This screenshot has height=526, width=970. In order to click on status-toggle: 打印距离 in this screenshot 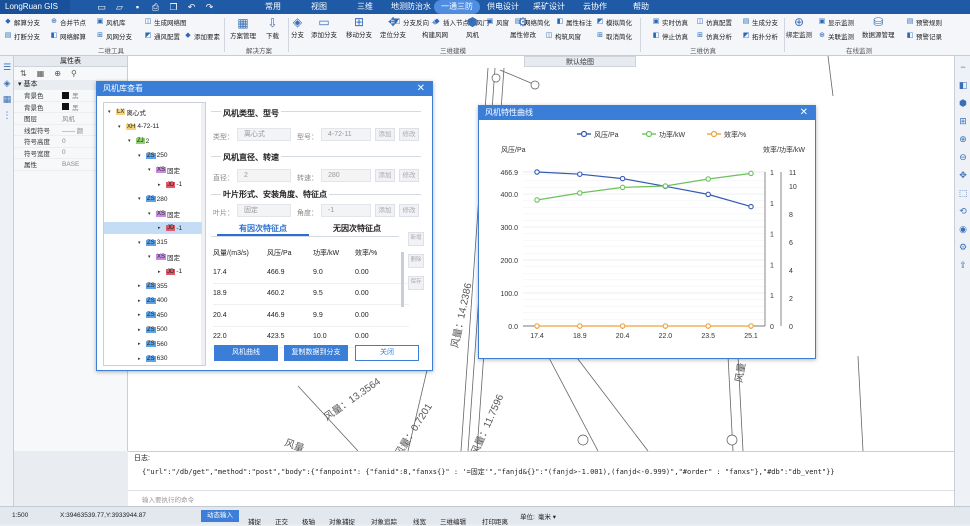, I will do `click(495, 521)`.